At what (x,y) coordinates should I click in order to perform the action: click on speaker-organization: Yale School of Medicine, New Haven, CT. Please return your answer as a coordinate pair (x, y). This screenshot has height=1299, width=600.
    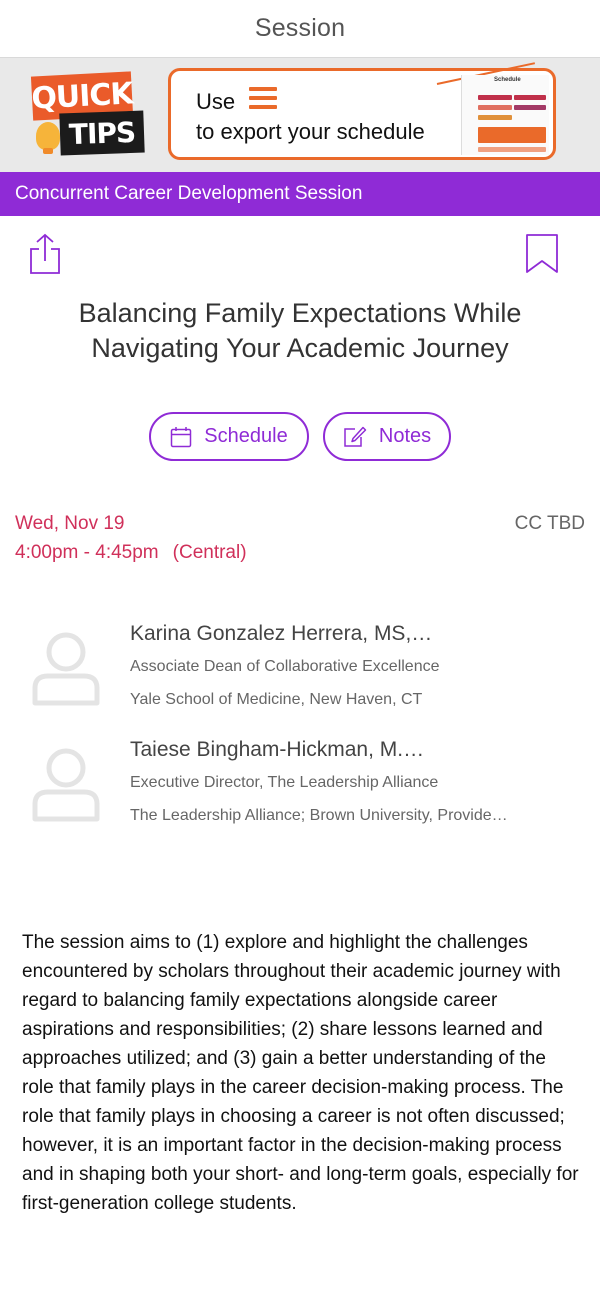
    Looking at the image, I should click on (276, 699).